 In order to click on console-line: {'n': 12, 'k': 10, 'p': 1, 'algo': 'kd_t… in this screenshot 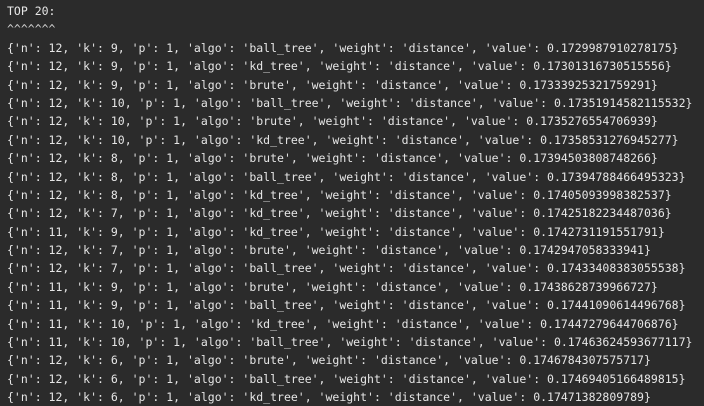, I will do `click(343, 139)`.